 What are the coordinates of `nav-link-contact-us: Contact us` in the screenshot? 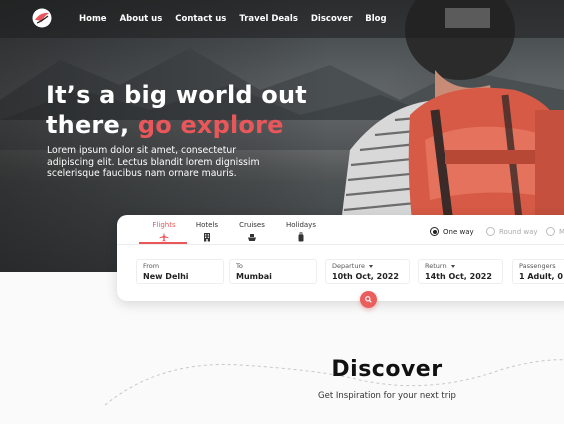 It's located at (200, 19).